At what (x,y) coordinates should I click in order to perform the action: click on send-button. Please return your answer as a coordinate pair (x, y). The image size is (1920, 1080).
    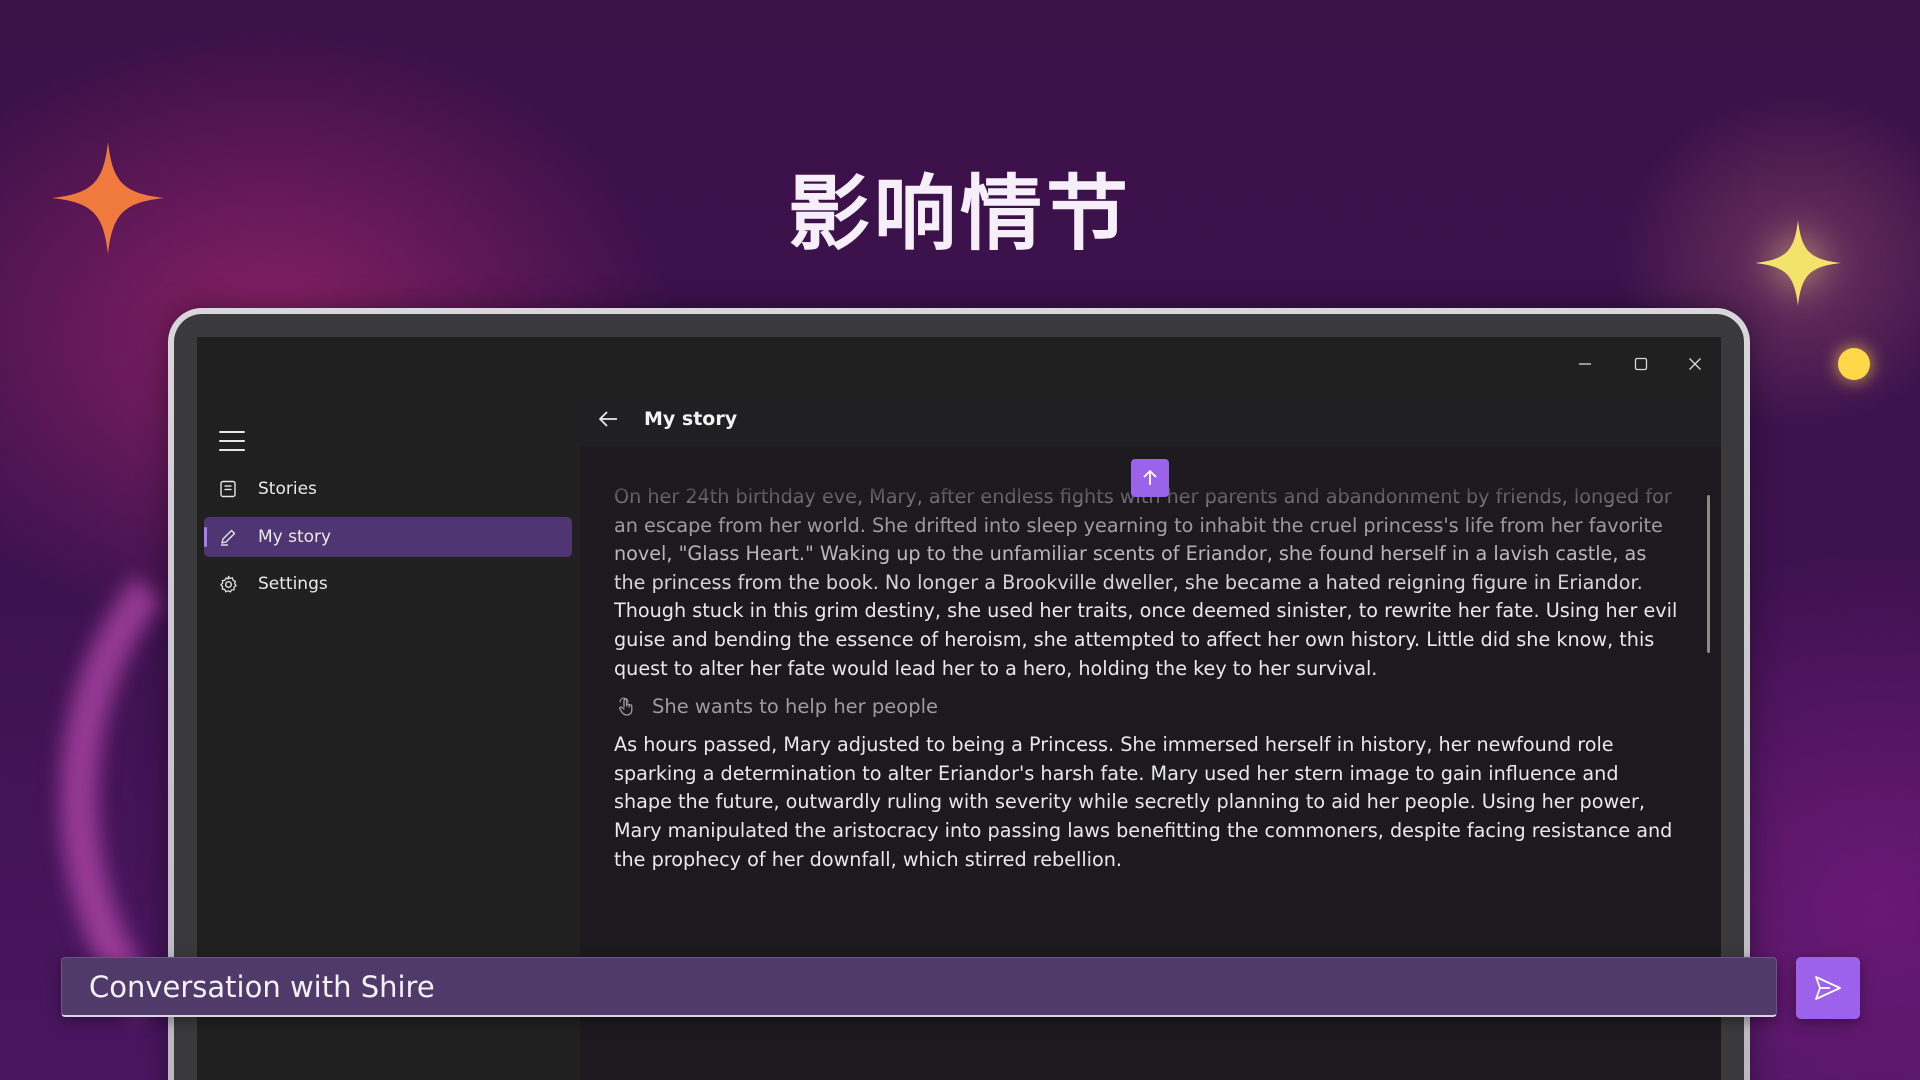
    Looking at the image, I should click on (1828, 988).